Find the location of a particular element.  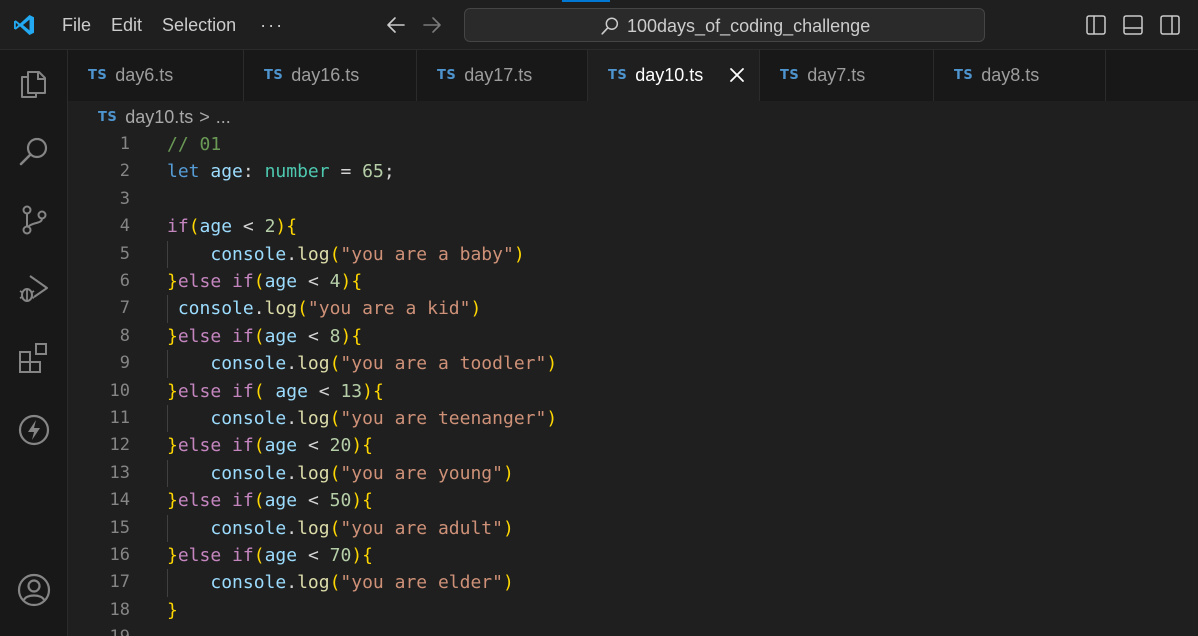

command-center: 100days_of_coding_challenge is located at coordinates (724, 25).